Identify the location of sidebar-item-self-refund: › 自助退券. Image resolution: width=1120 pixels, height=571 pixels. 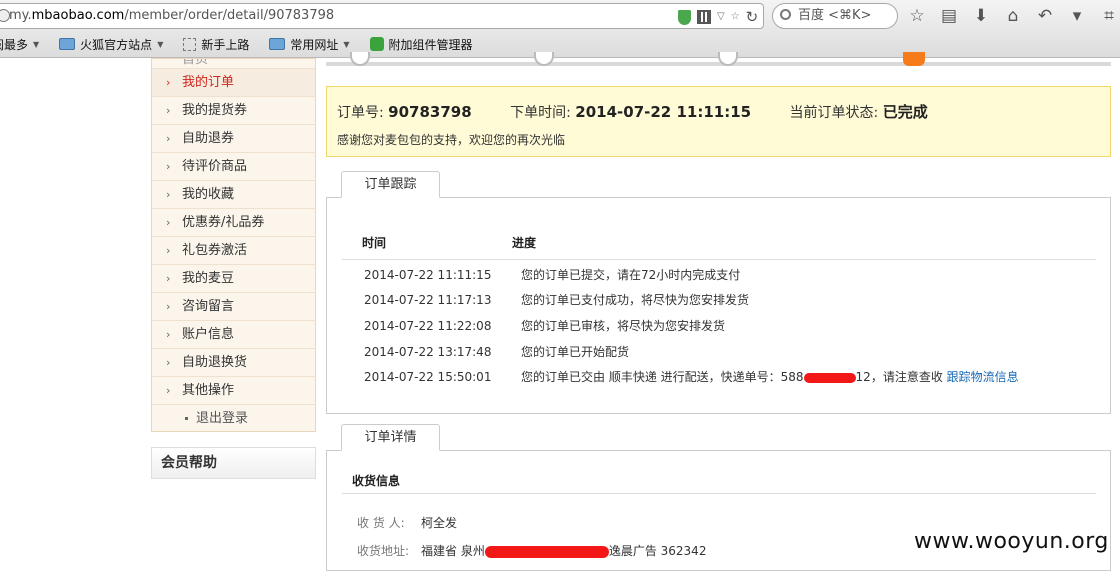
(233, 139).